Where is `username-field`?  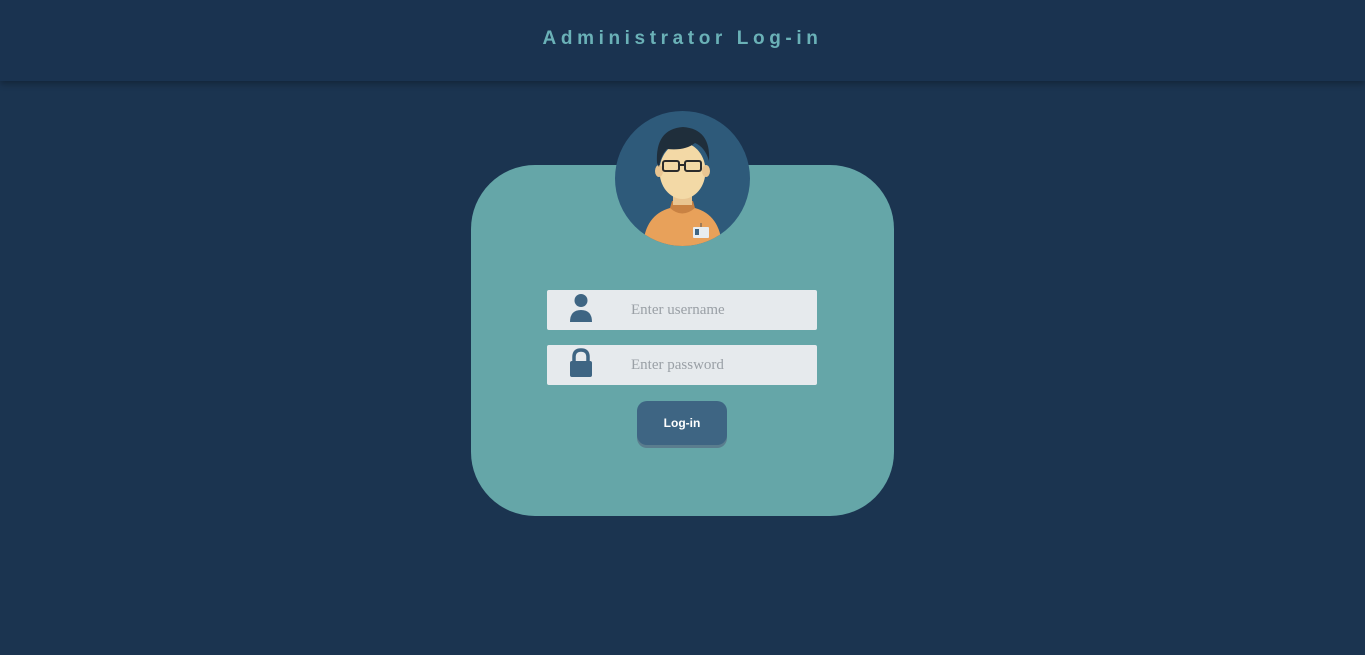 username-field is located at coordinates (682, 310).